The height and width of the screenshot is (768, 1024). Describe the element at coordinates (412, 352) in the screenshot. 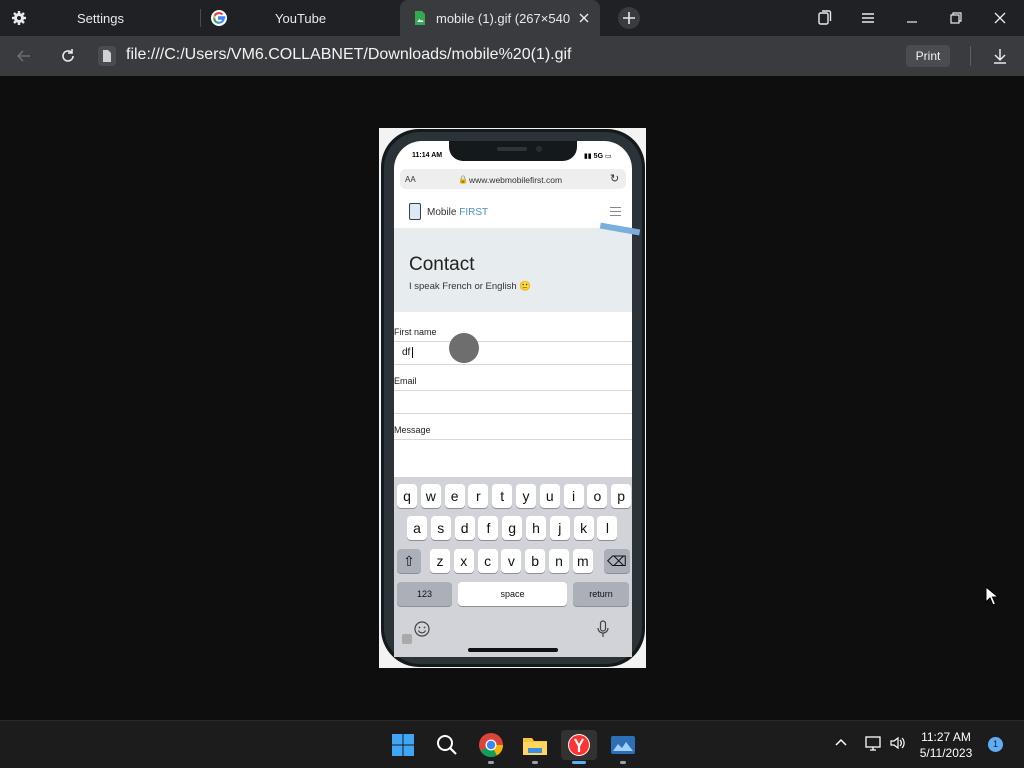

I see `text-caret` at that location.